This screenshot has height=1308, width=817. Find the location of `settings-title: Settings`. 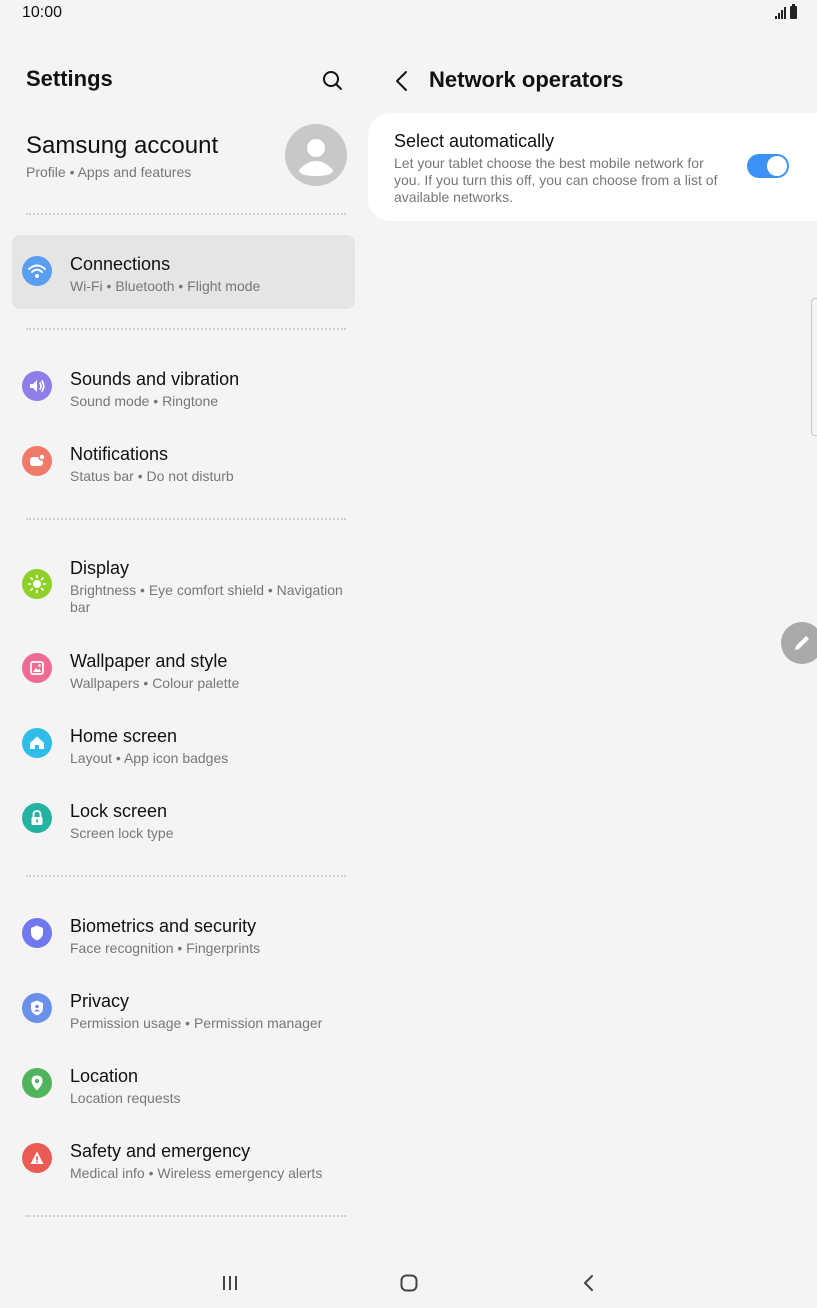

settings-title: Settings is located at coordinates (69, 78).